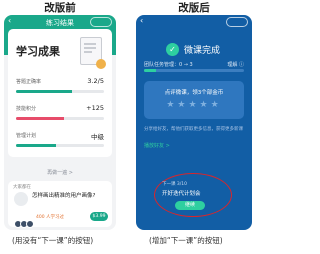  What do you see at coordinates (194, 105) in the screenshot?
I see `star-rating: ★★★★★` at bounding box center [194, 105].